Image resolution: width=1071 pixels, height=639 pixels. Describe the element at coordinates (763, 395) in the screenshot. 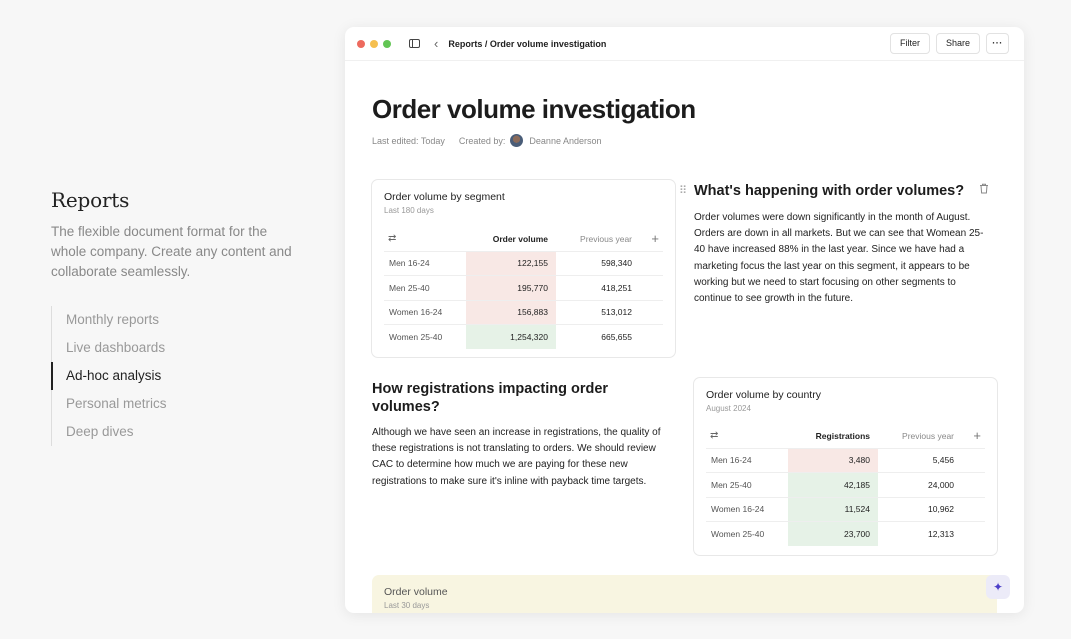

I see `country-table-title: Order volume by country` at that location.